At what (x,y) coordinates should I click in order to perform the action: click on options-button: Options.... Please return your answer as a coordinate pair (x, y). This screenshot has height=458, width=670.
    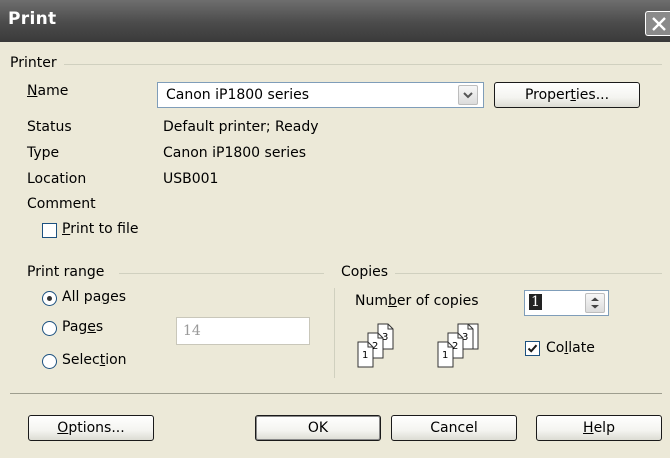
    Looking at the image, I should click on (91, 428).